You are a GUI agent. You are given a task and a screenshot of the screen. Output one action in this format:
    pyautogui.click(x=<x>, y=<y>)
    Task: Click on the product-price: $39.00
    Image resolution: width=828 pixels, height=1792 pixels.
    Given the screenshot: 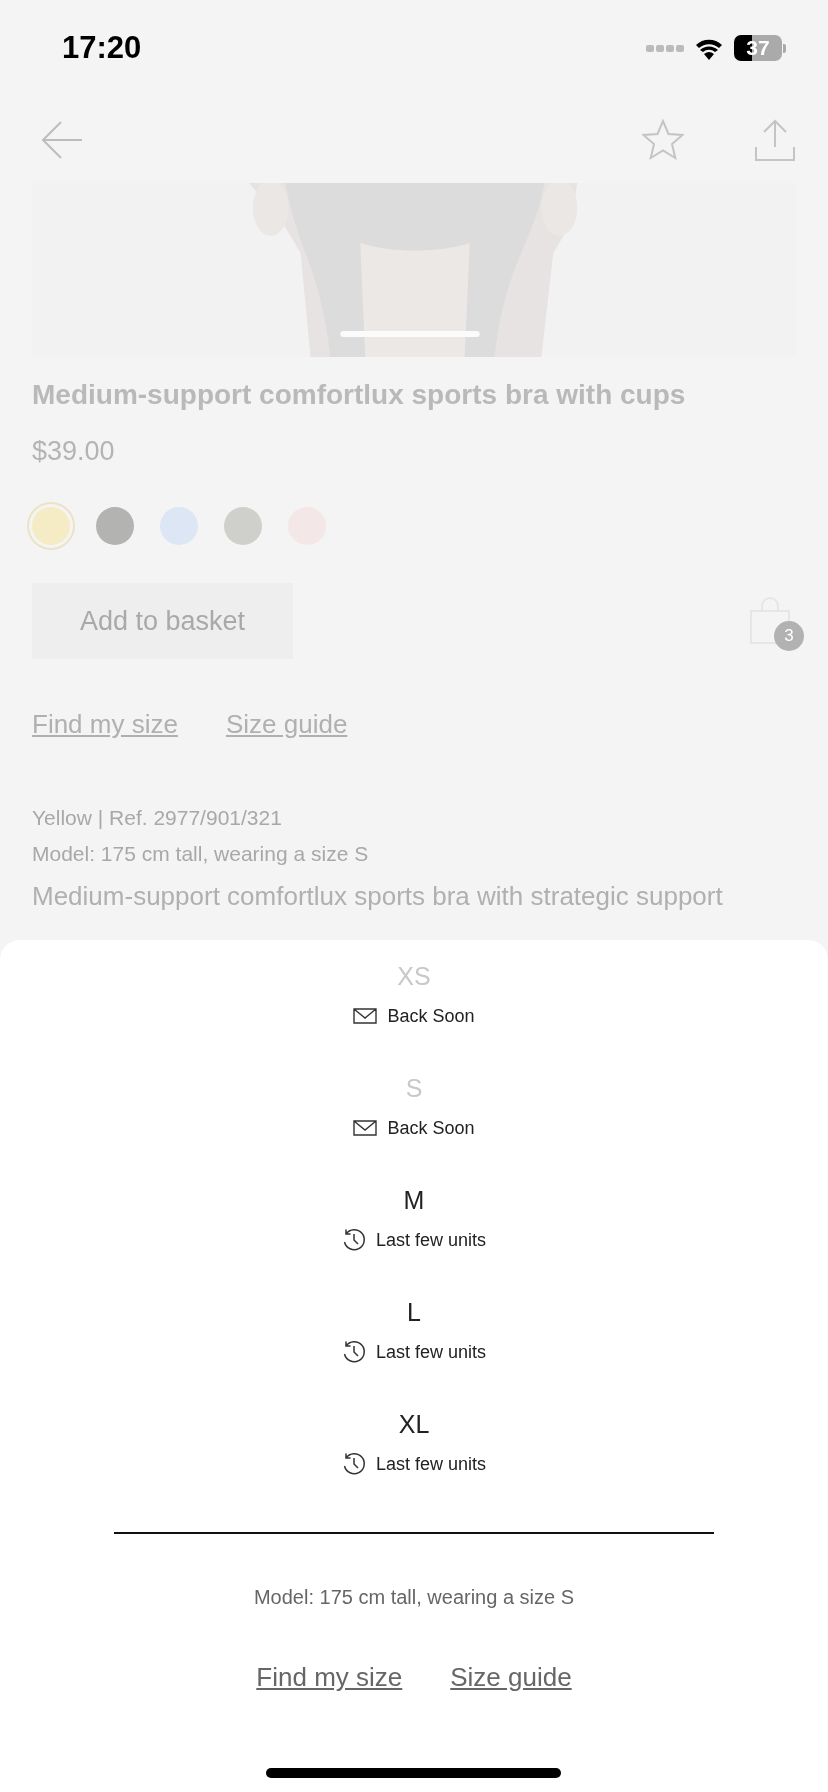 What is the action you would take?
    pyautogui.click(x=74, y=451)
    